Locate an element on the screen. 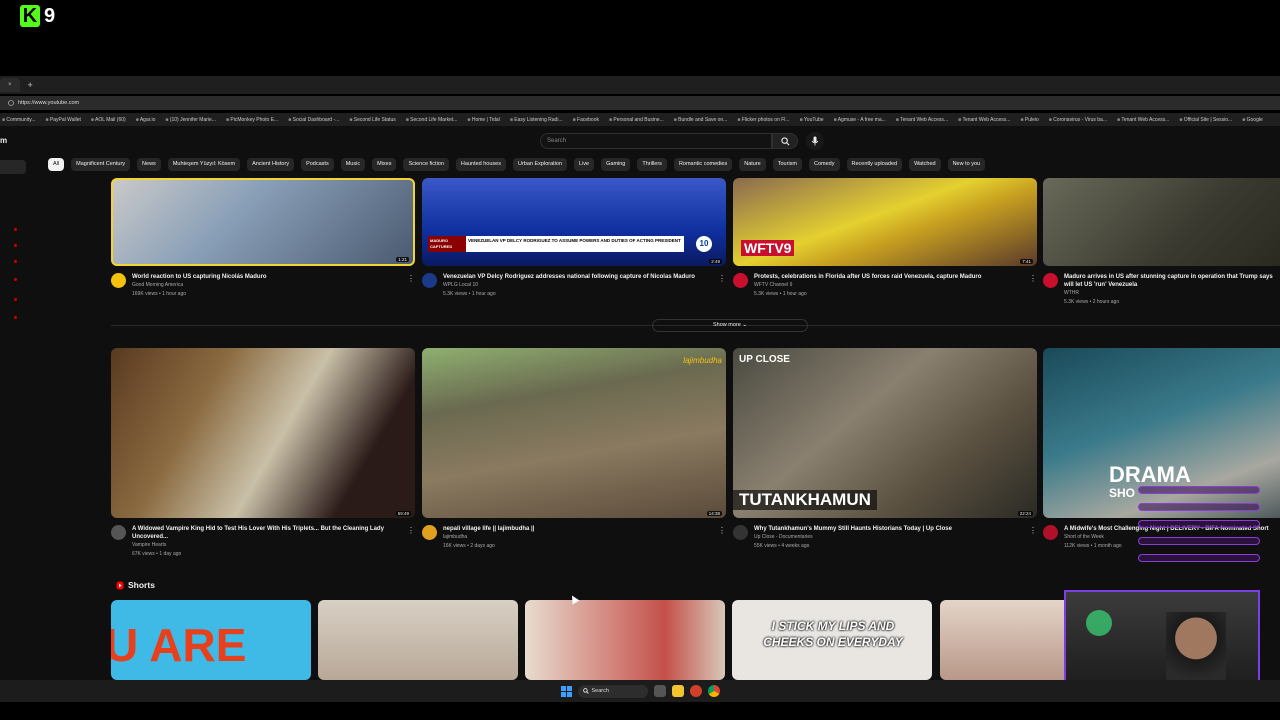  bookmark-item: Google is located at coordinates (1252, 120).